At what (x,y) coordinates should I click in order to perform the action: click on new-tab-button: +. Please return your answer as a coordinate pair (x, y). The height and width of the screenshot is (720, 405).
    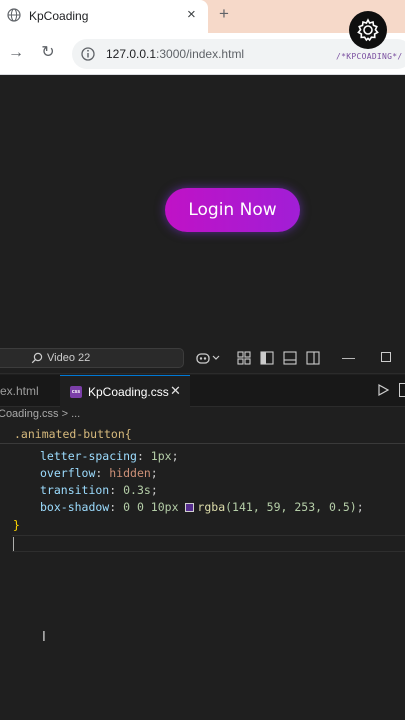
    Looking at the image, I should click on (224, 14).